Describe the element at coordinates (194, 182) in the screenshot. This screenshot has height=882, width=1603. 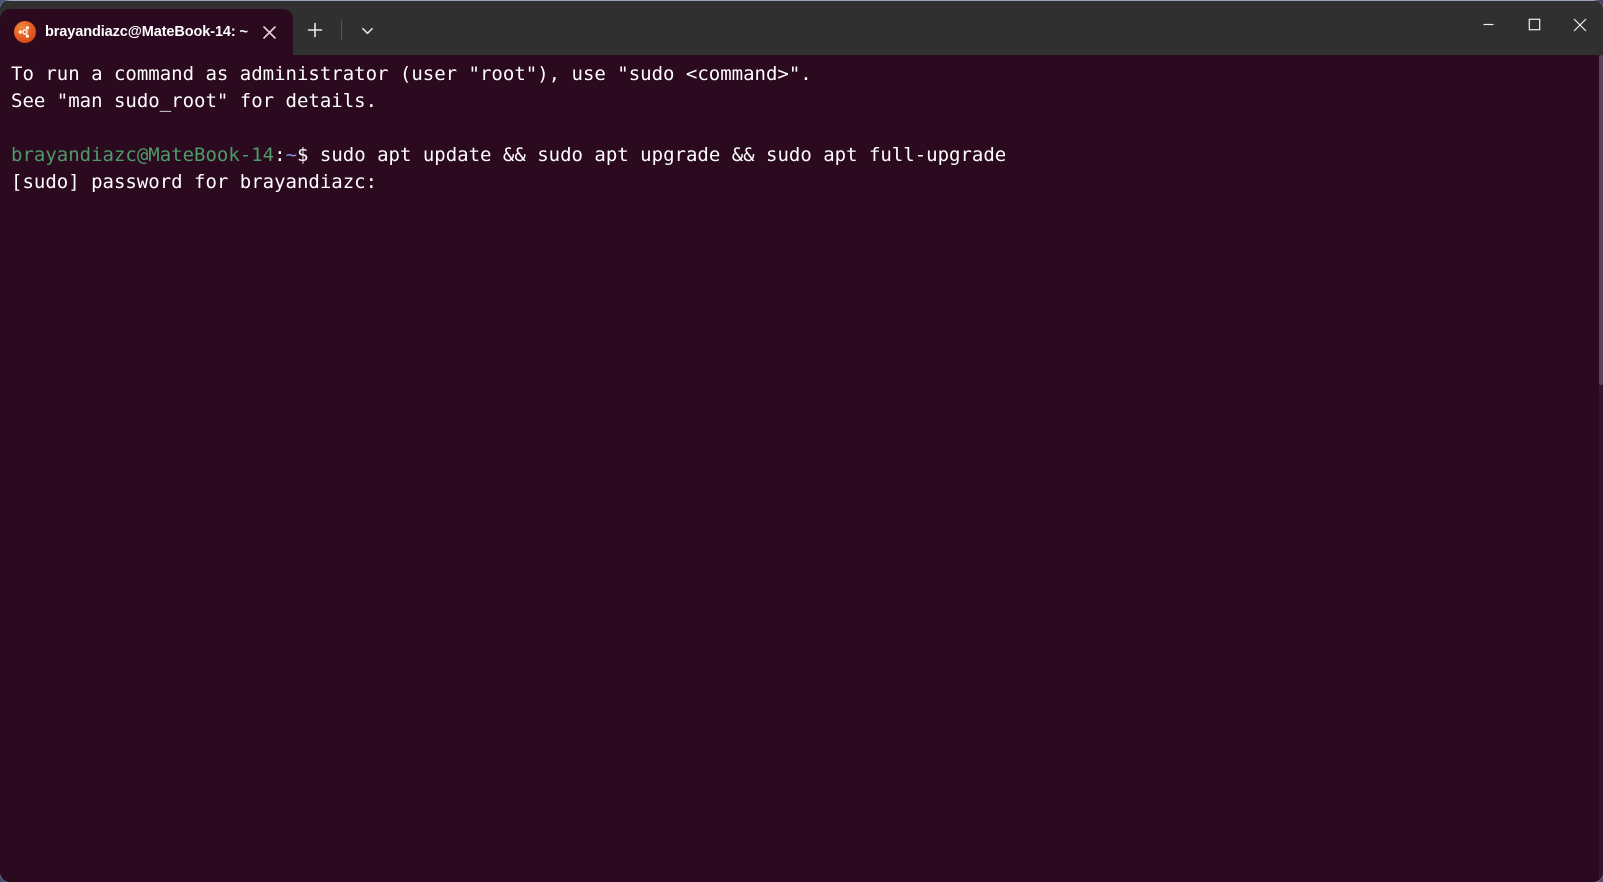
I see `terminal-text-segment: [sudo] password for brayandiazc:` at that location.